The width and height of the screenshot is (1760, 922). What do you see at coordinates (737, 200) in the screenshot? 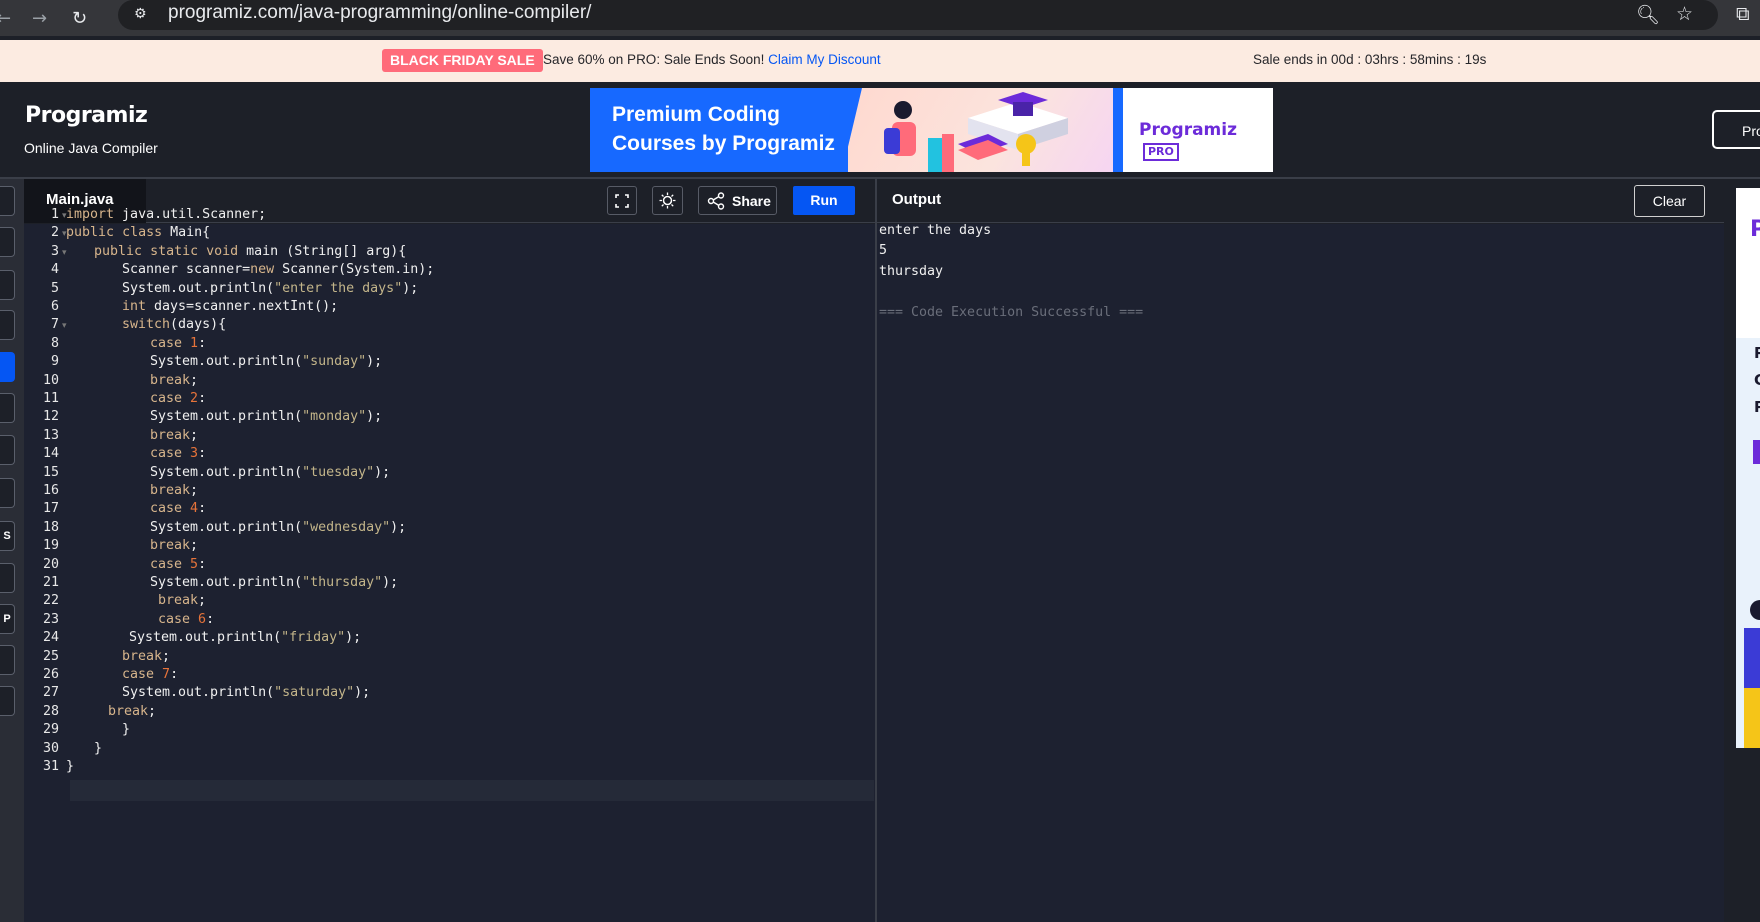
I see `share-button: Share` at bounding box center [737, 200].